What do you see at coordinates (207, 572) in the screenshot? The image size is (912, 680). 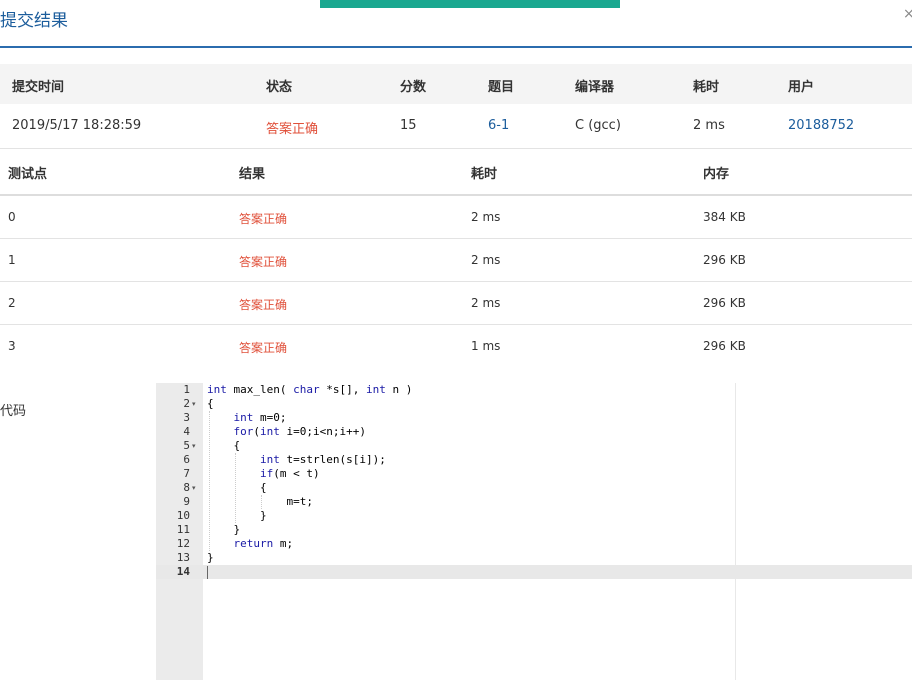 I see `text-cursor` at bounding box center [207, 572].